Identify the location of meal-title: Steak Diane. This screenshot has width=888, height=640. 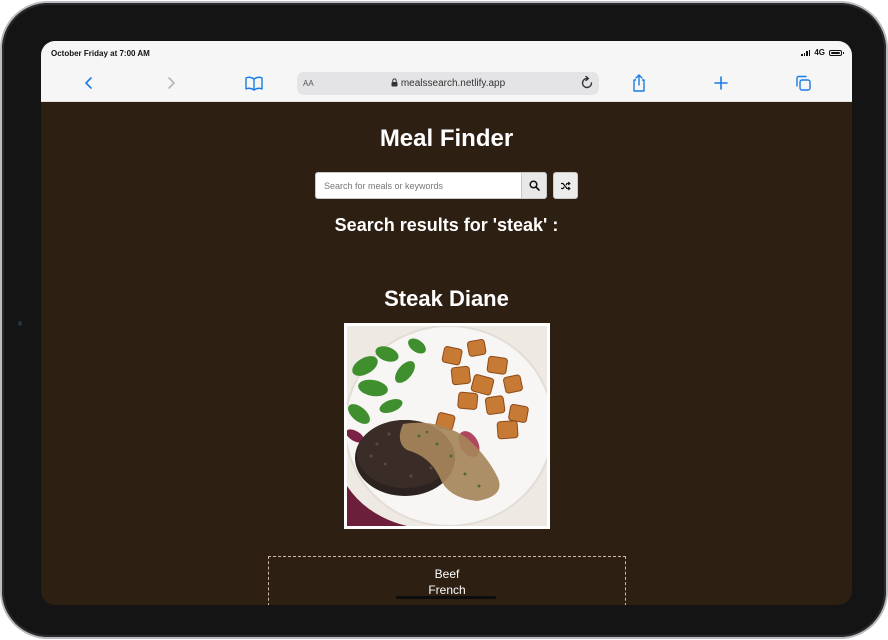
(446, 298).